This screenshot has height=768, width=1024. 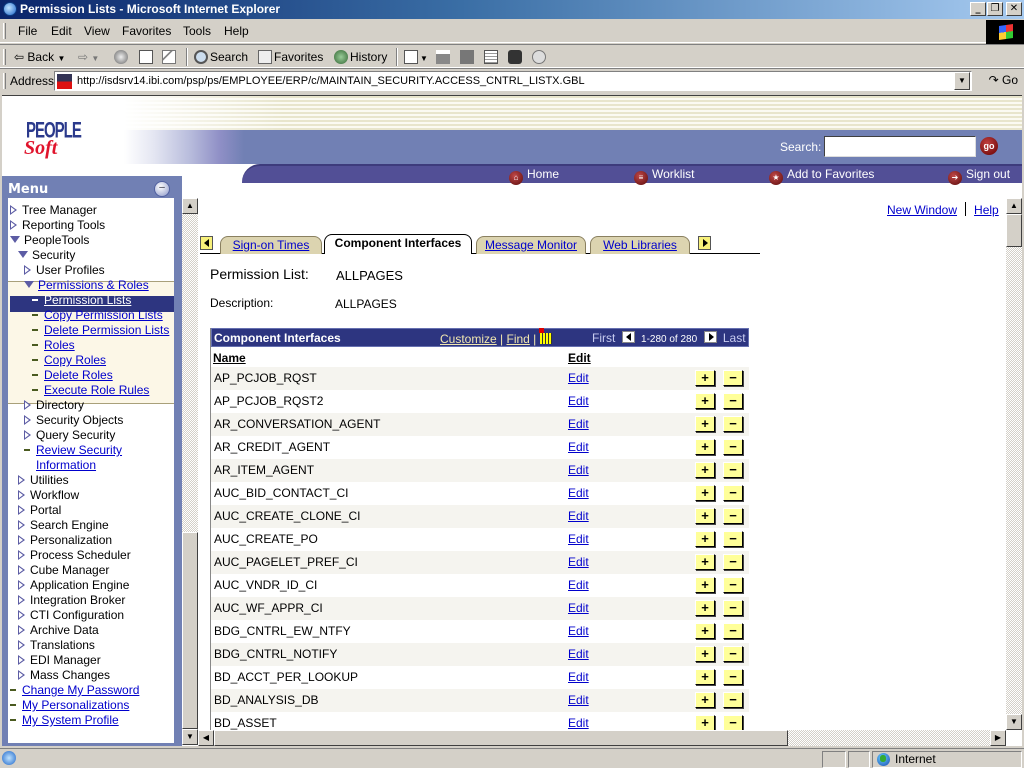 What do you see at coordinates (96, 600) in the screenshot?
I see `menu-item: Integration Broker` at bounding box center [96, 600].